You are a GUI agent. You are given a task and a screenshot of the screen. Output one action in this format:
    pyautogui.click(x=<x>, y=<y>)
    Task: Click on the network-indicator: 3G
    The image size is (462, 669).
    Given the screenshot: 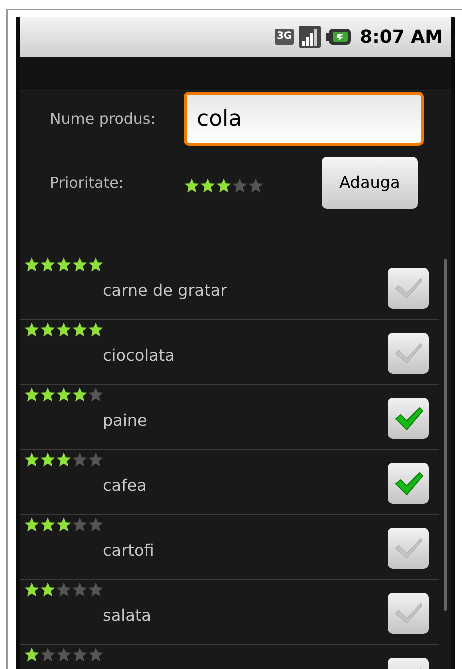 What is the action you would take?
    pyautogui.click(x=284, y=37)
    